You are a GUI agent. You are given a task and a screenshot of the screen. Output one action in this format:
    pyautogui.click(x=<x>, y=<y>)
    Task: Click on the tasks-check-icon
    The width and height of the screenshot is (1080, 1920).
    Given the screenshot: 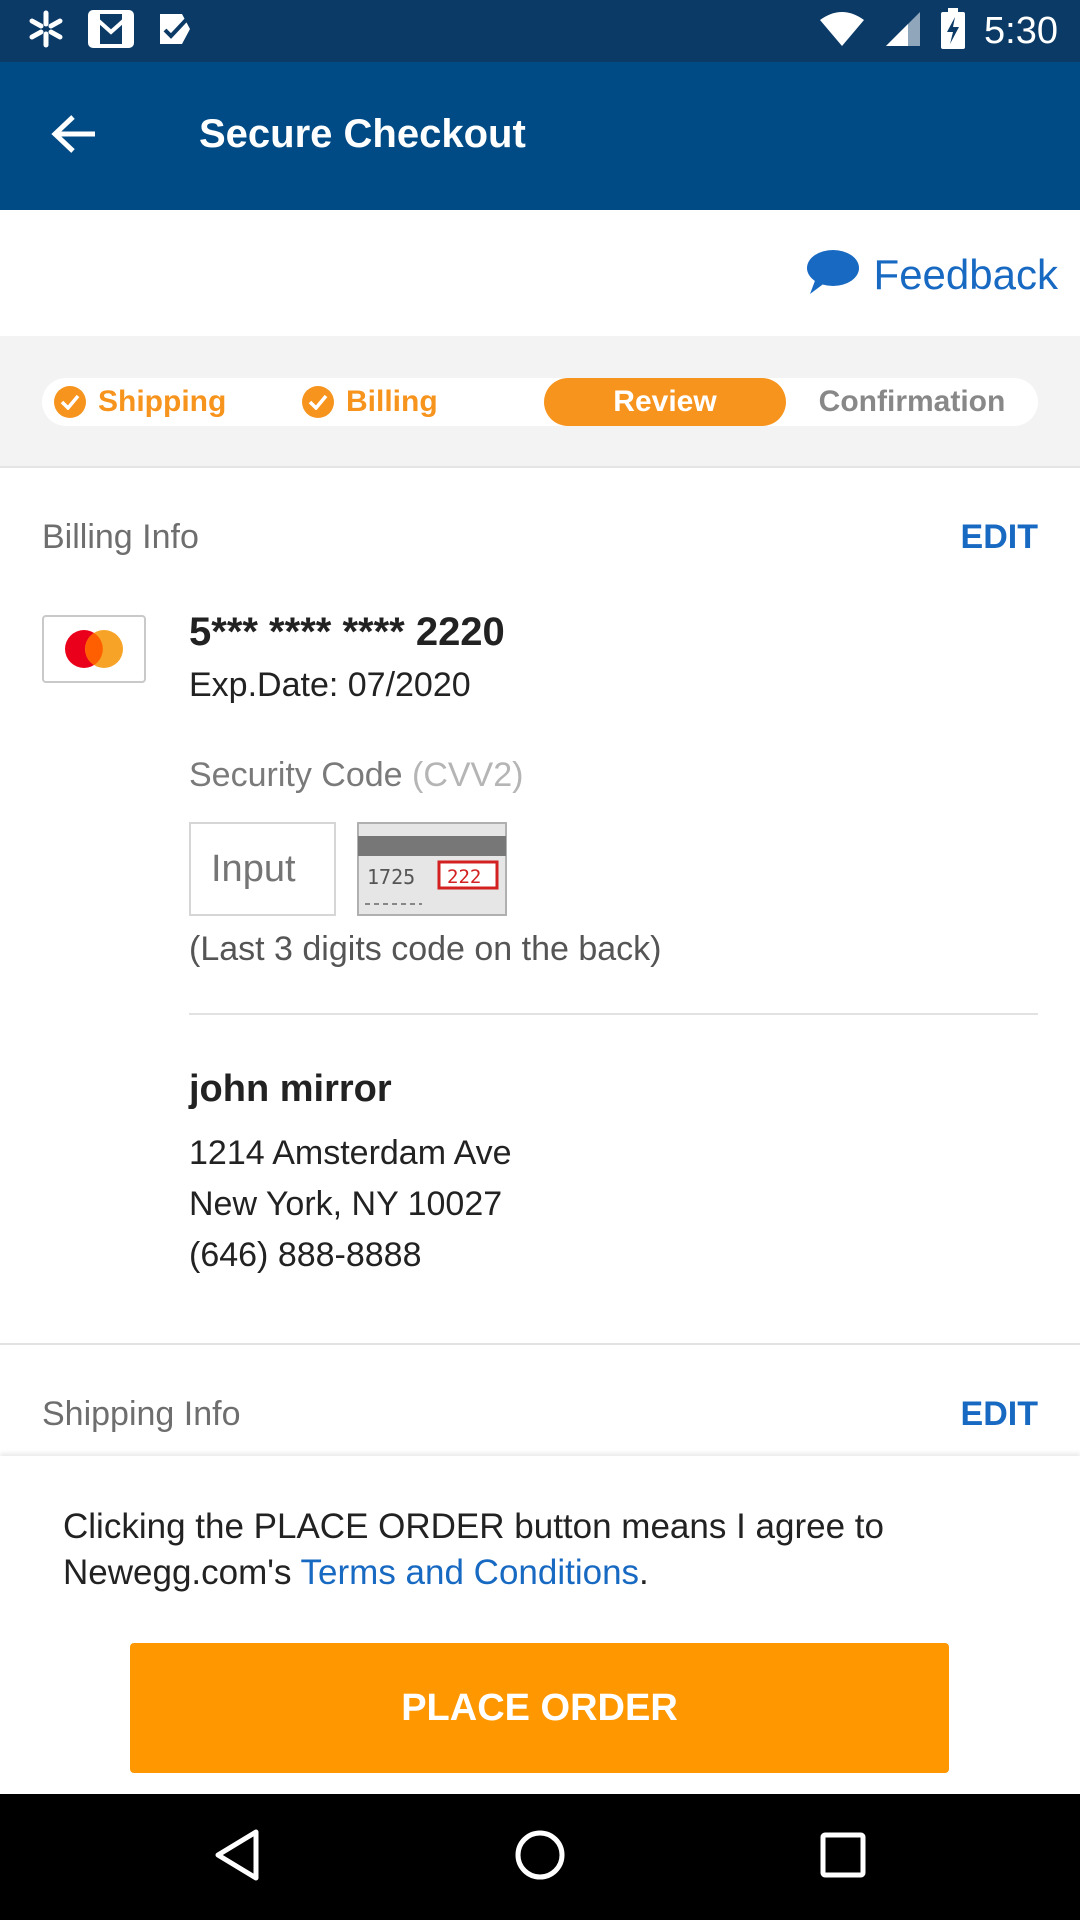 What is the action you would take?
    pyautogui.click(x=176, y=31)
    